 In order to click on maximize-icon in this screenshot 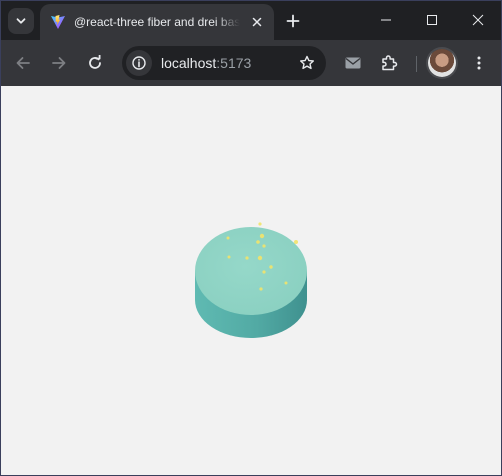, I will do `click(432, 20)`.